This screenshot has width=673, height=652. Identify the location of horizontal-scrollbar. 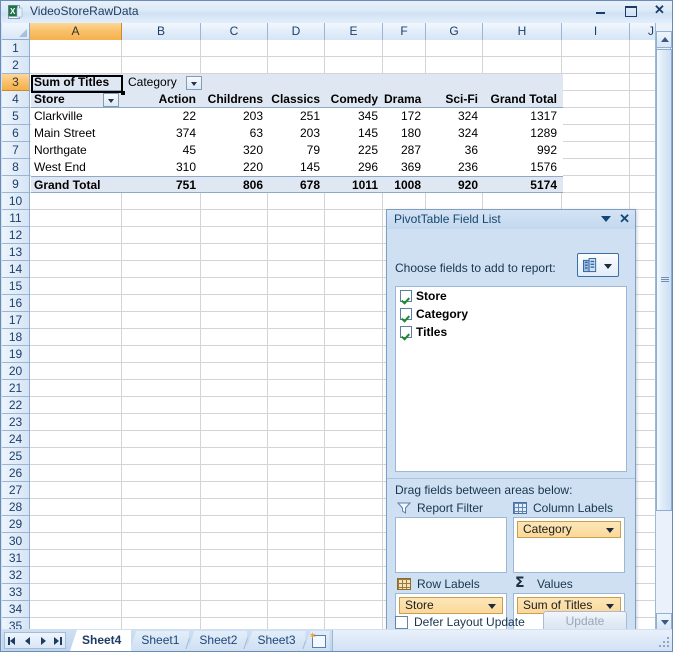
(502, 640).